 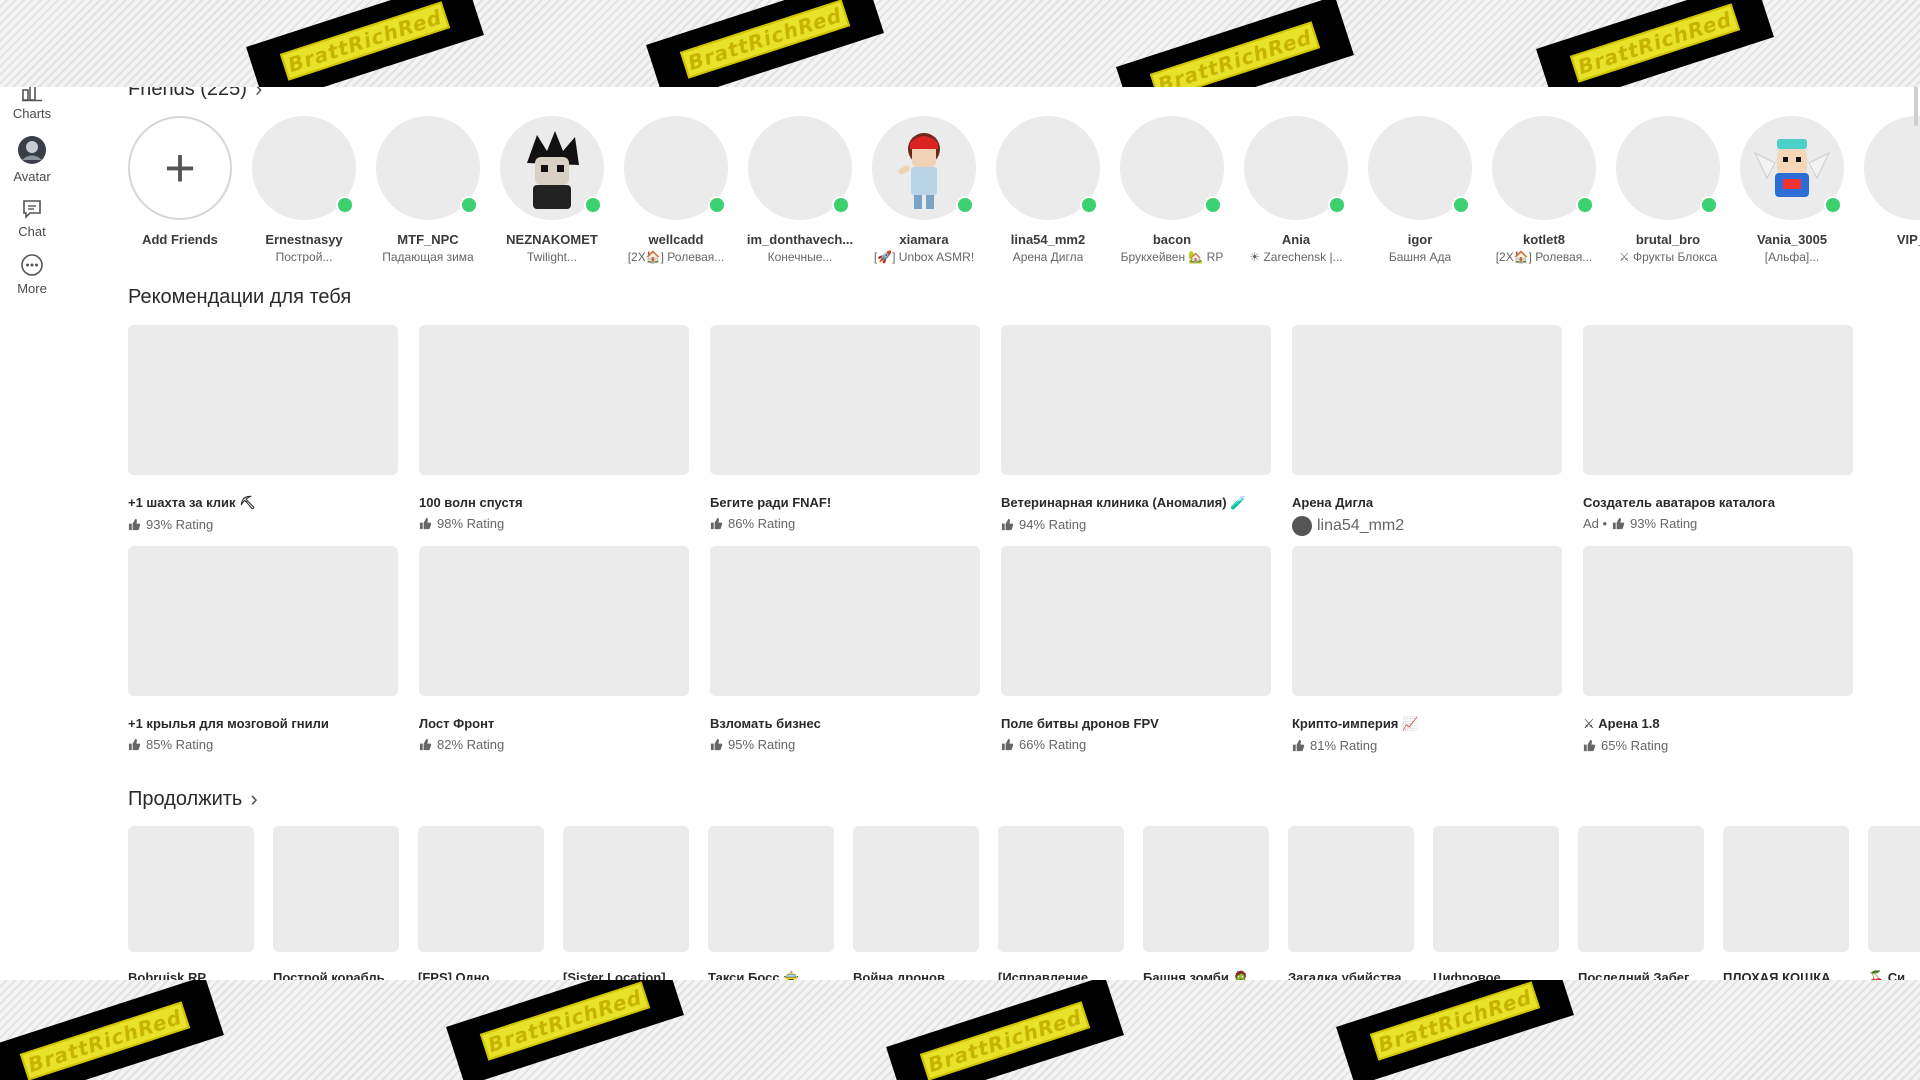 I want to click on friend-item: brutal_bro ⚔ Фрукты Блокса, so click(x=1668, y=190).